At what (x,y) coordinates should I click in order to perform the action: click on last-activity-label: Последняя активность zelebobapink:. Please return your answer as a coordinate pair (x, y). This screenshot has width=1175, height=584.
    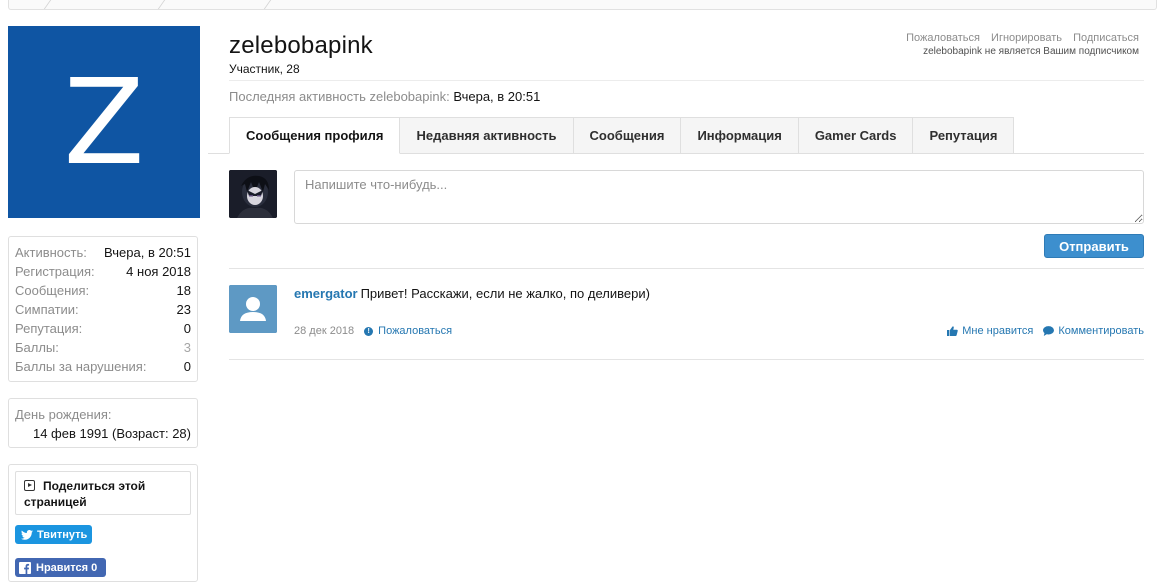
    Looking at the image, I should click on (339, 96).